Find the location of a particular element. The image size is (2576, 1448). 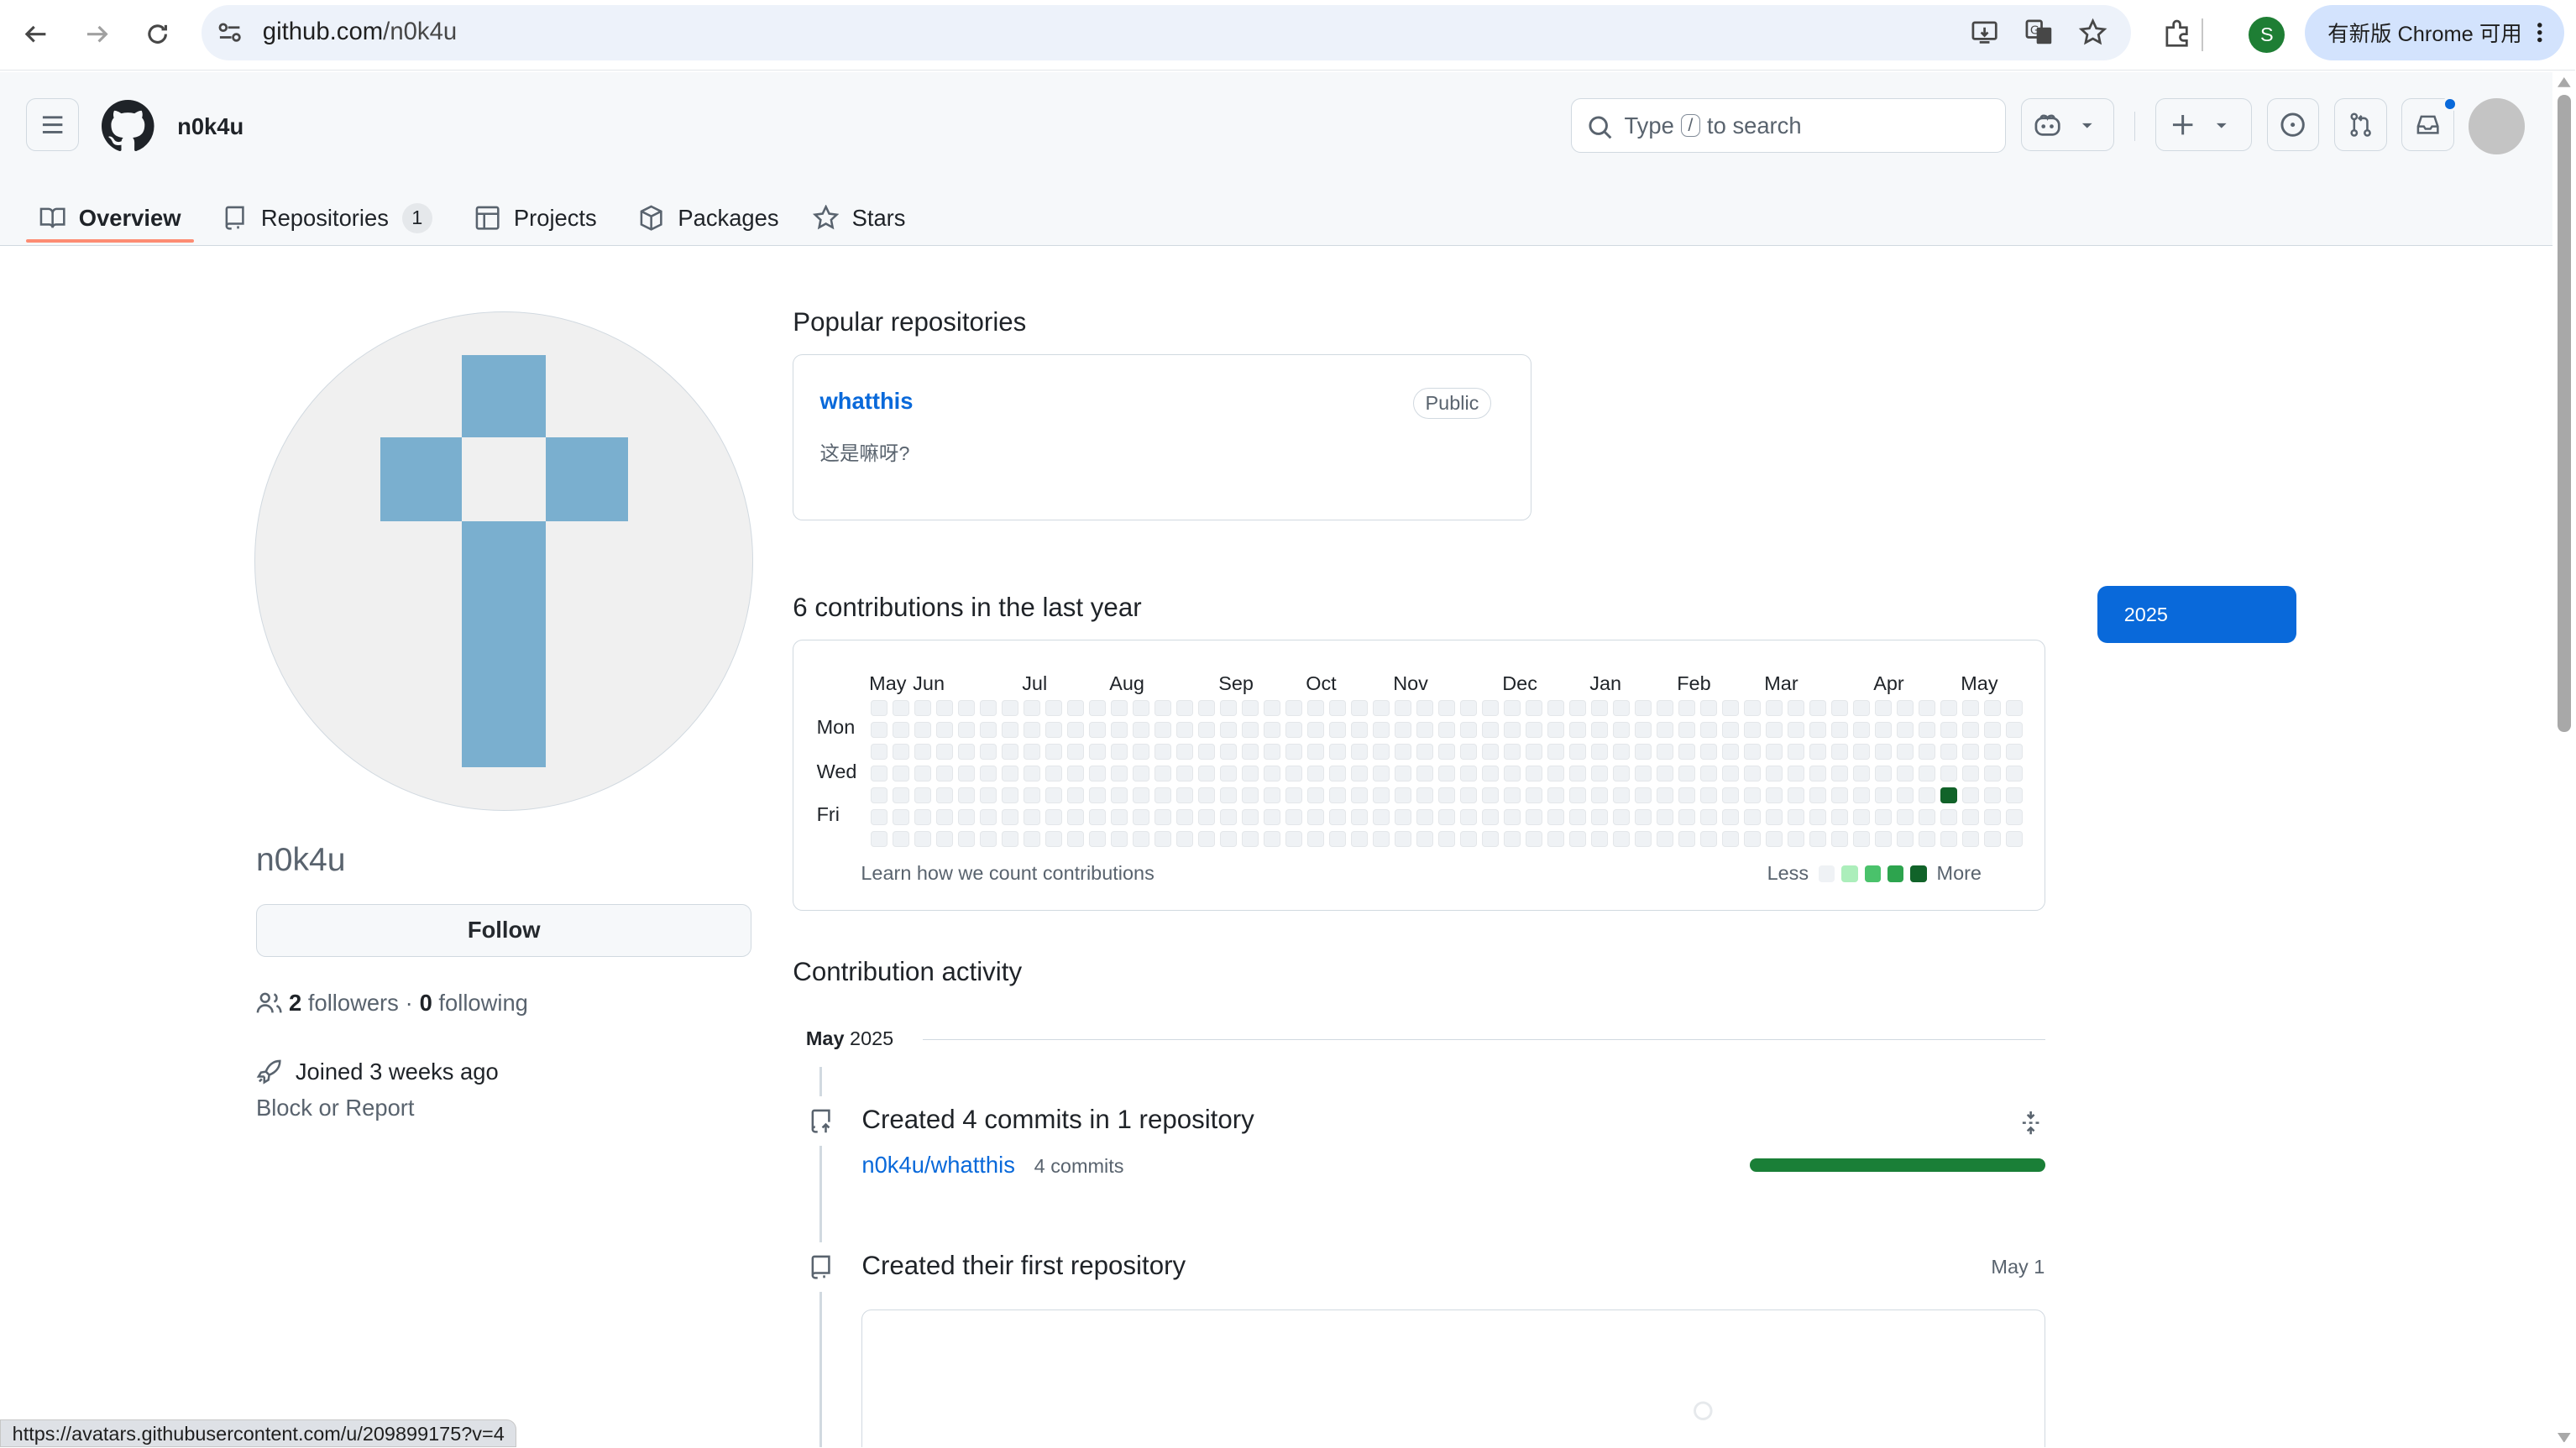

install-app-icon is located at coordinates (1984, 36).